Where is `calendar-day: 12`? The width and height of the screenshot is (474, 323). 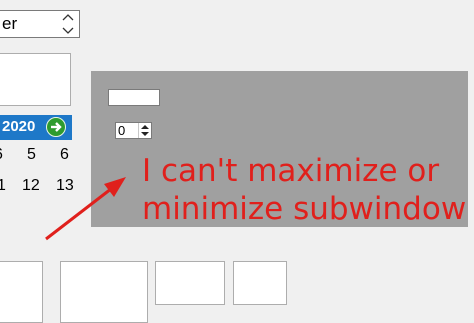
calendar-day: 12 is located at coordinates (31, 186).